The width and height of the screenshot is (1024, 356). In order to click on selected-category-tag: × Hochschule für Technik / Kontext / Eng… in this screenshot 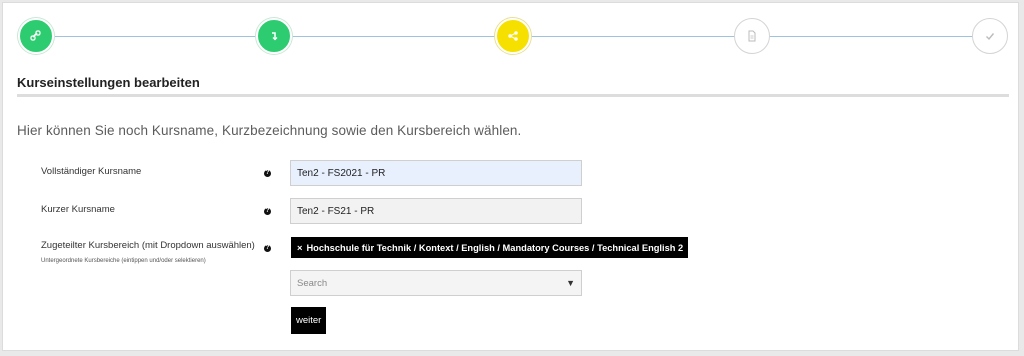, I will do `click(490, 247)`.